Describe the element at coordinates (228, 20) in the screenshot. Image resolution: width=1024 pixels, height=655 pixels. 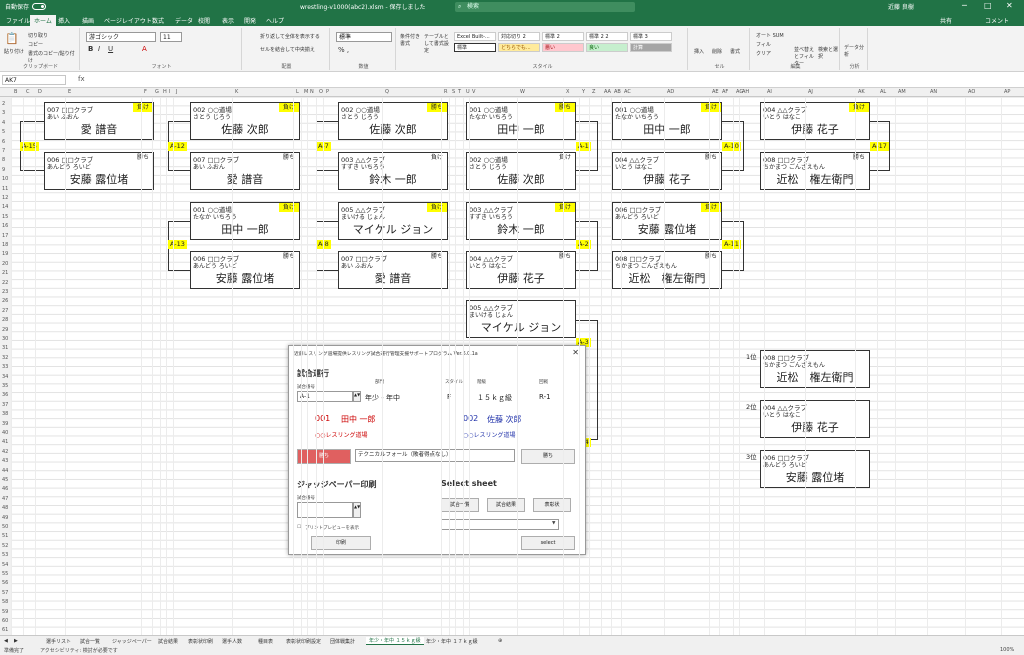
I see `tab-view: 表示` at that location.